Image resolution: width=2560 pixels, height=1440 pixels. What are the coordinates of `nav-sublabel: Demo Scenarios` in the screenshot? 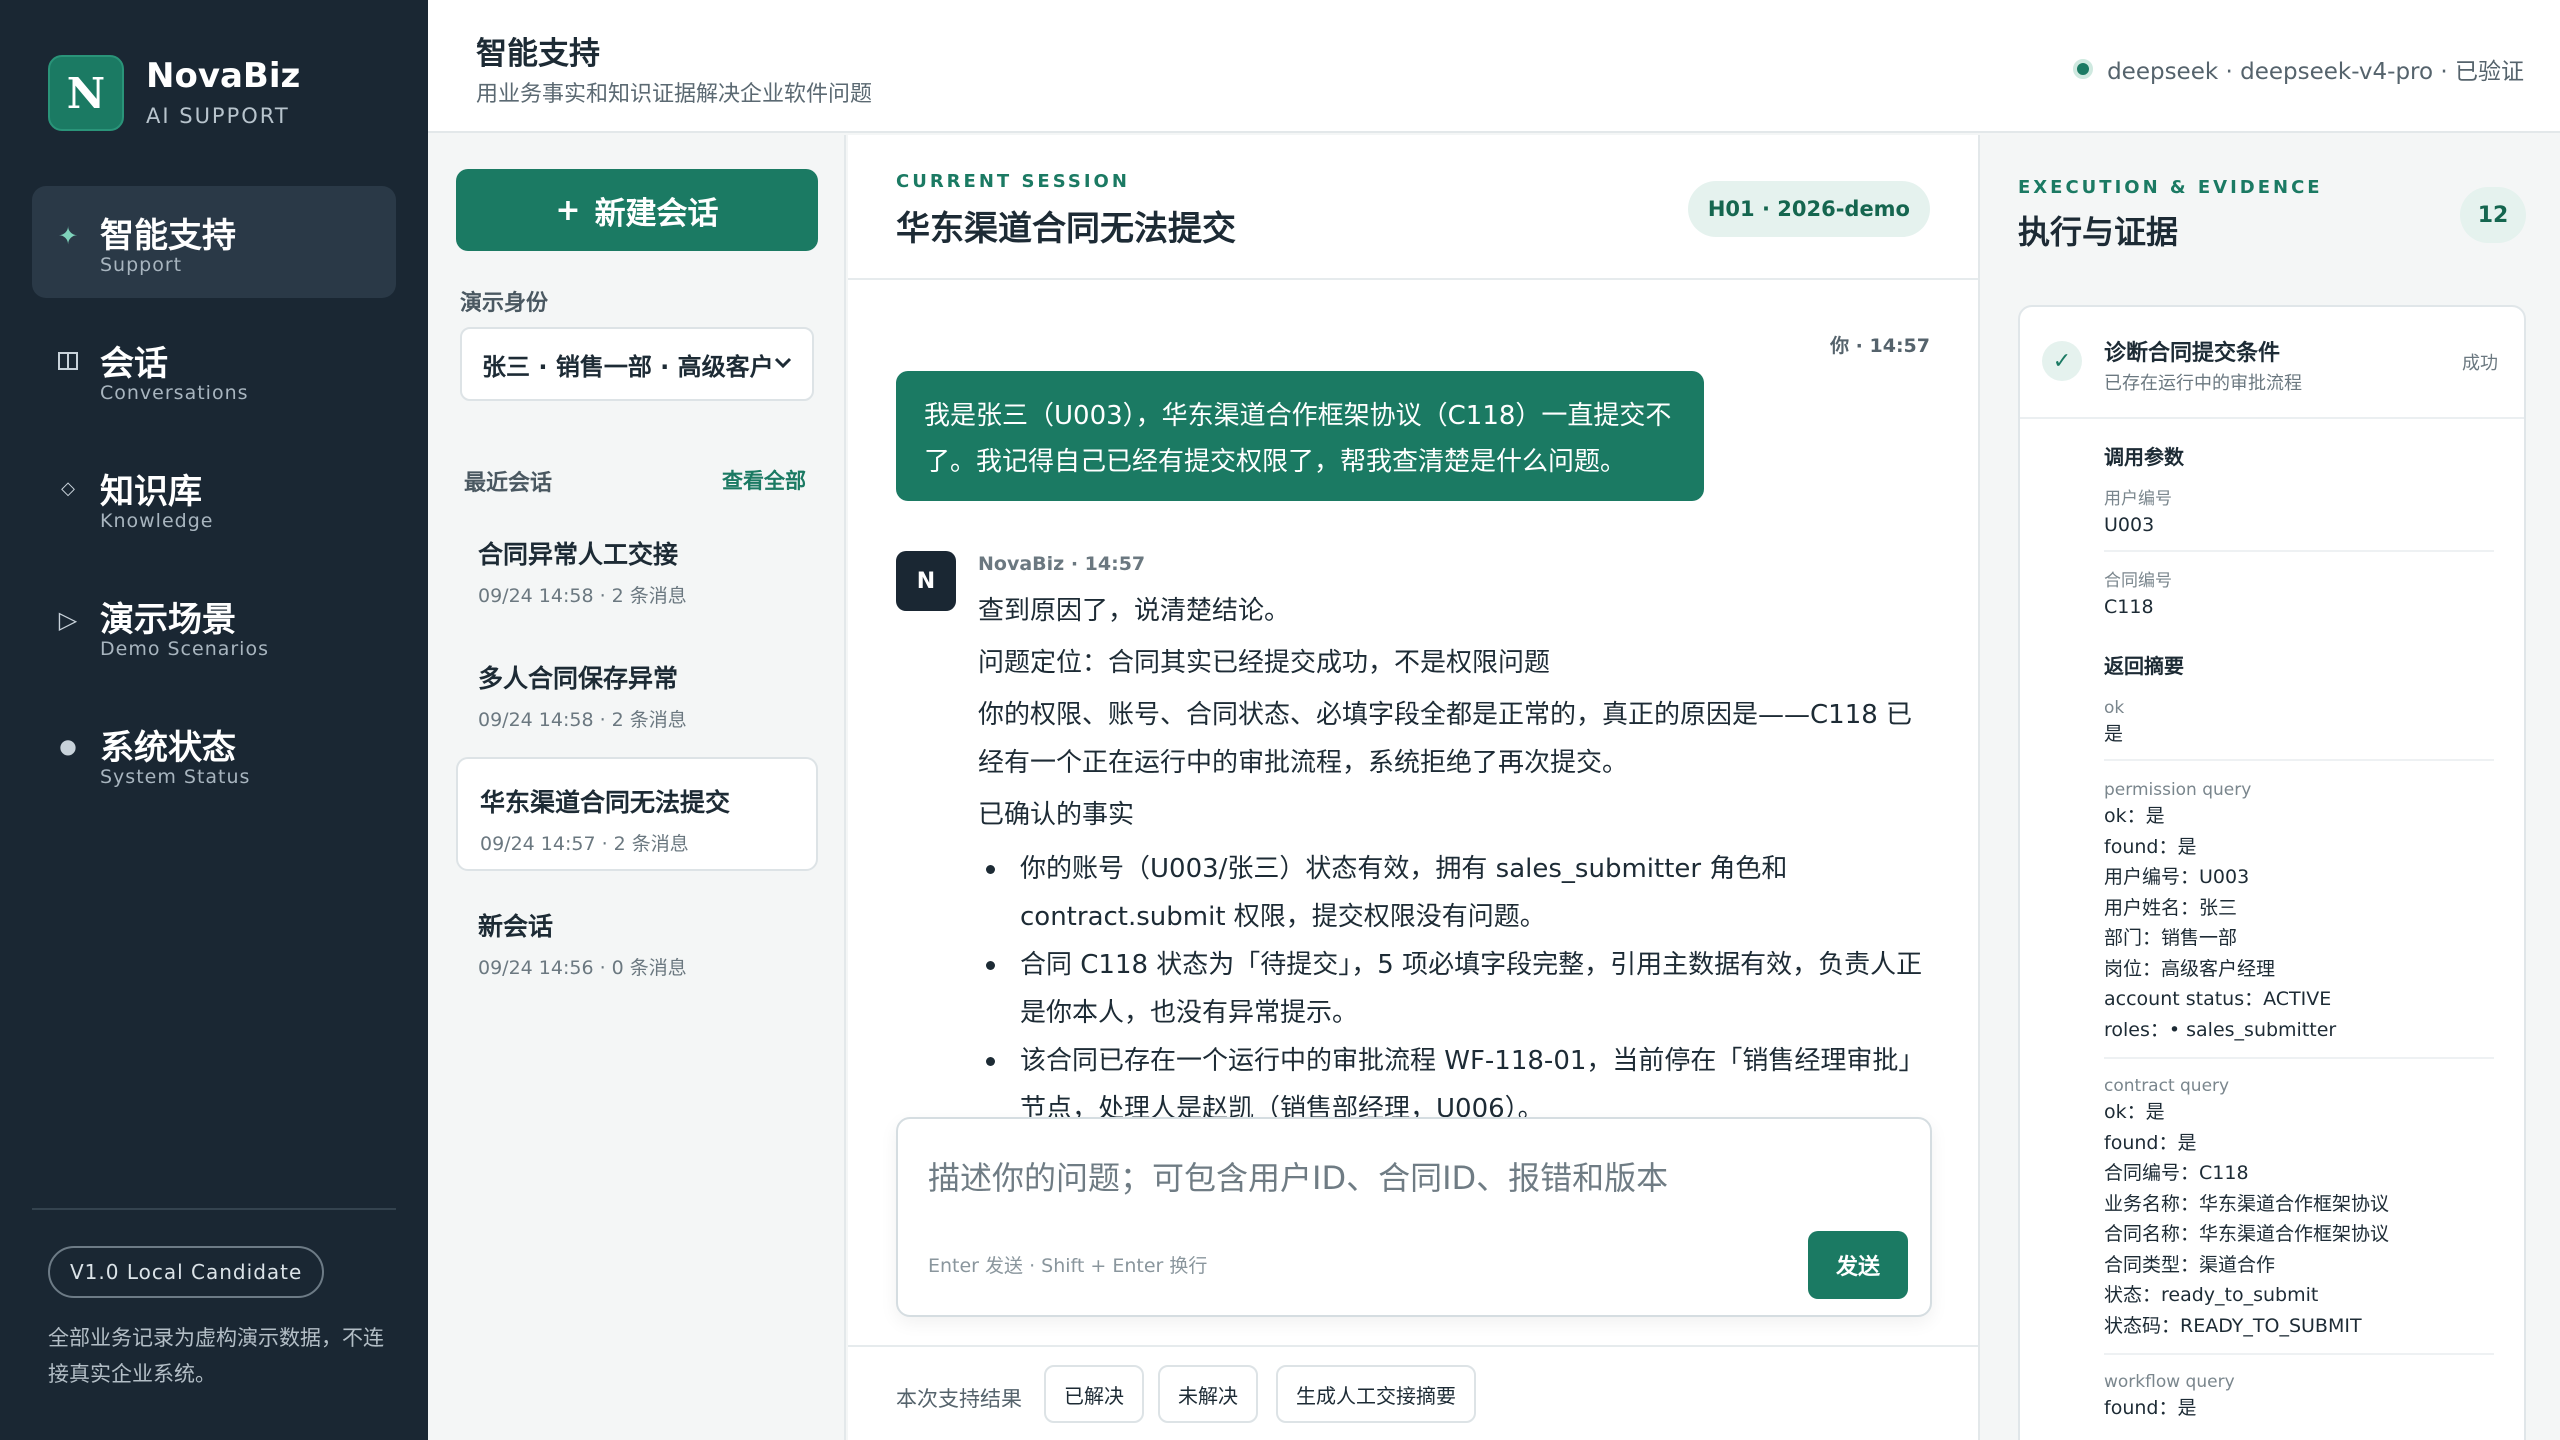 It's located at (184, 649).